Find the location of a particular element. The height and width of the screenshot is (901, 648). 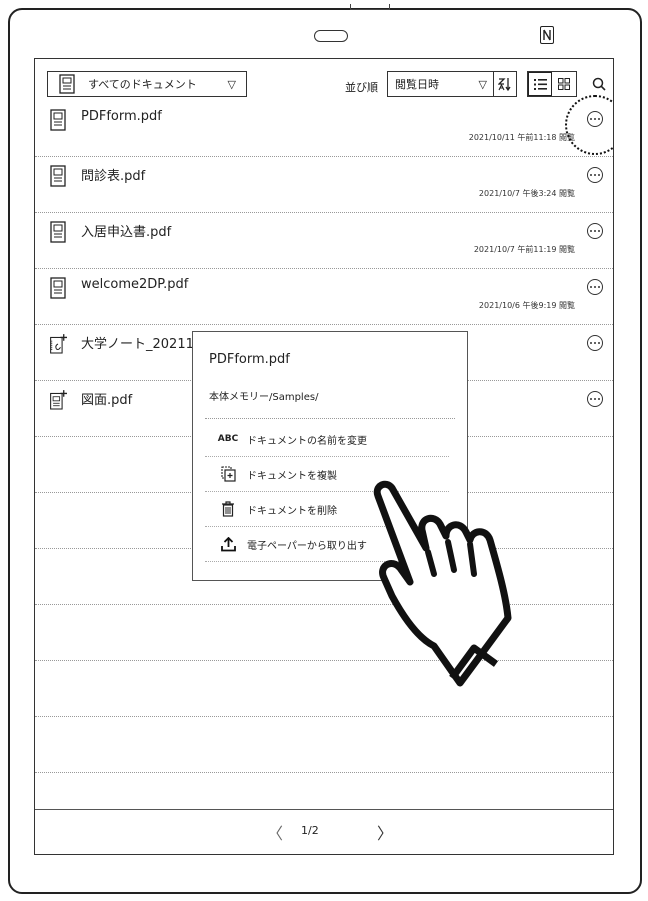

page-indicator: 1/2 is located at coordinates (310, 830).